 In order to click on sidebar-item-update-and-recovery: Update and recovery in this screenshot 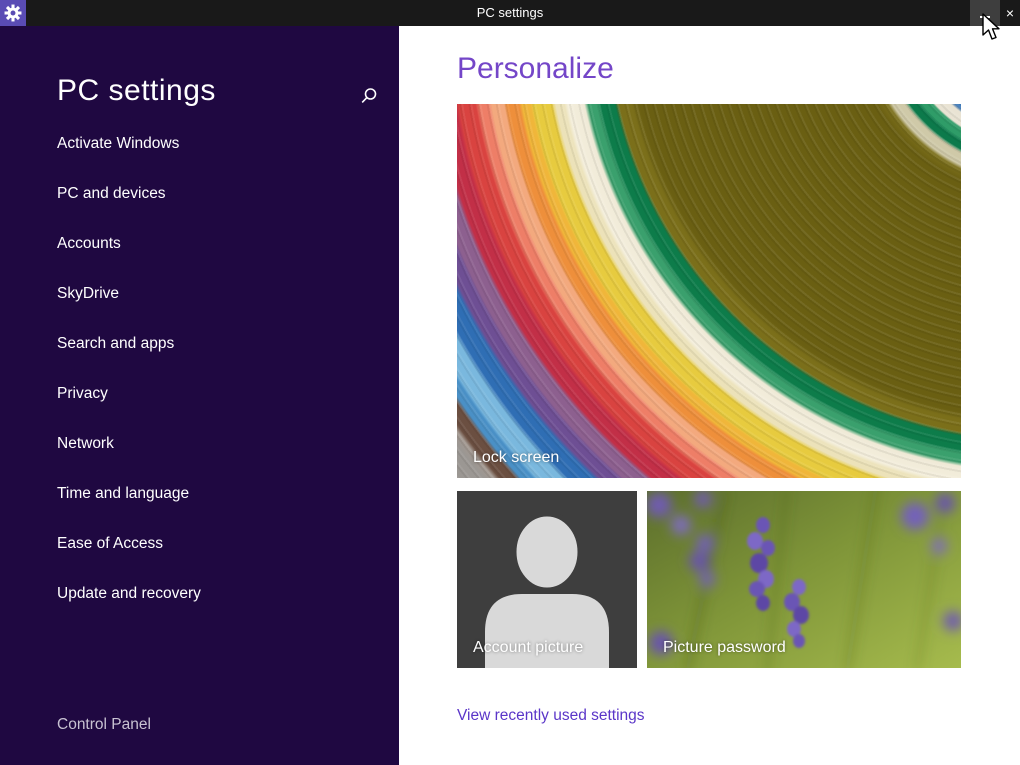, I will do `click(199, 594)`.